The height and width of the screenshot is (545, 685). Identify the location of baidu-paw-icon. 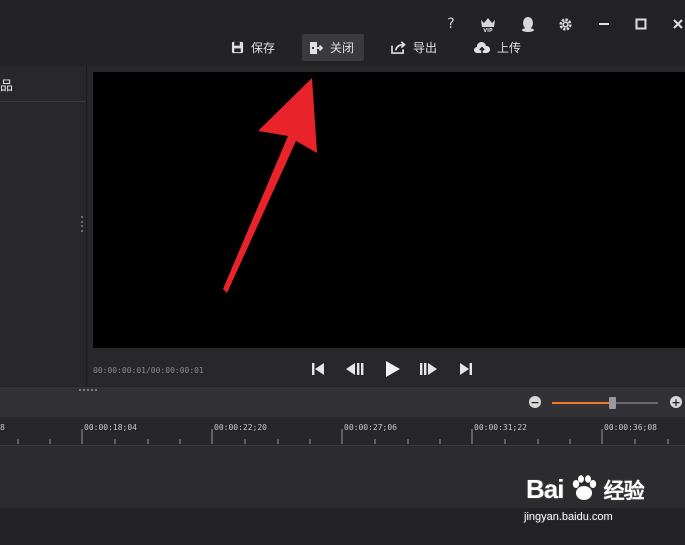
(584, 487).